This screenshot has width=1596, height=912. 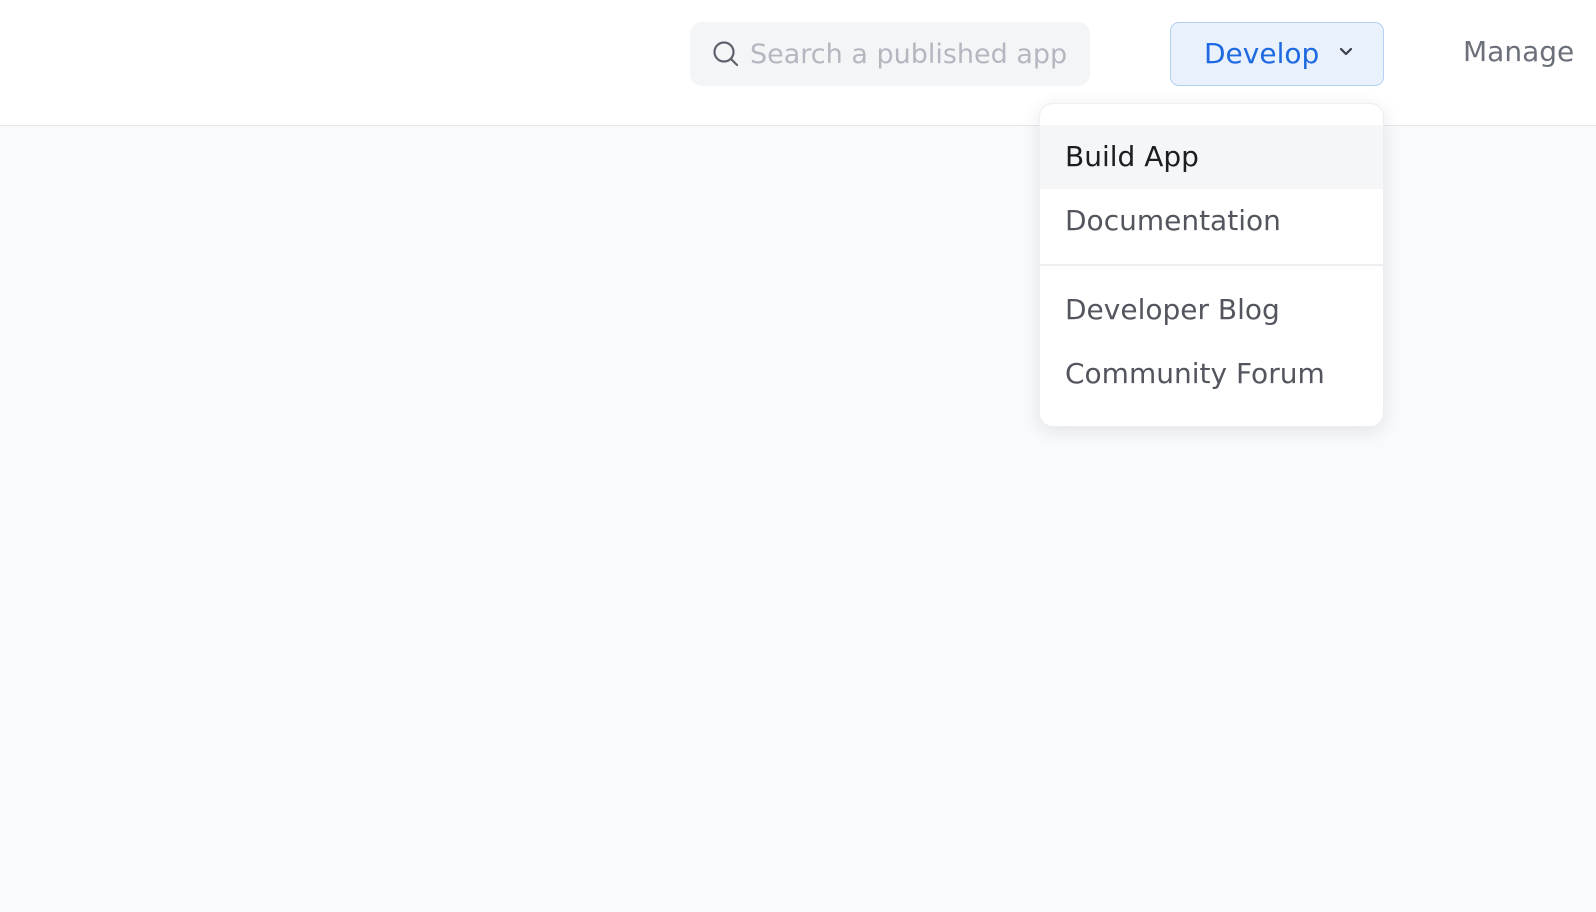 I want to click on search-box, so click(x=890, y=54).